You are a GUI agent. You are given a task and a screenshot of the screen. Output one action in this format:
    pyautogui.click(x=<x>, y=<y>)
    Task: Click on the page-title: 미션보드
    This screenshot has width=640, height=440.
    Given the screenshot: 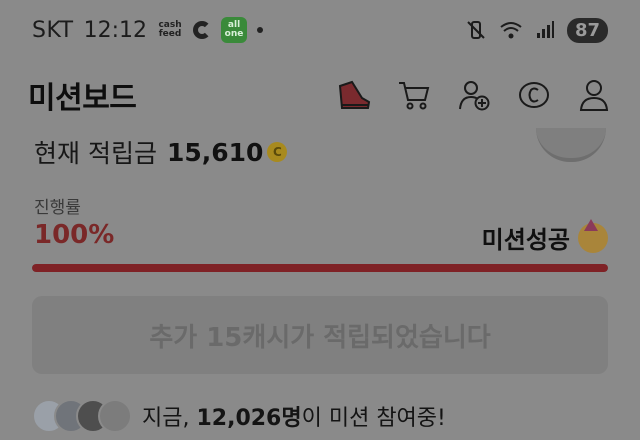 What is the action you would take?
    pyautogui.click(x=82, y=98)
    